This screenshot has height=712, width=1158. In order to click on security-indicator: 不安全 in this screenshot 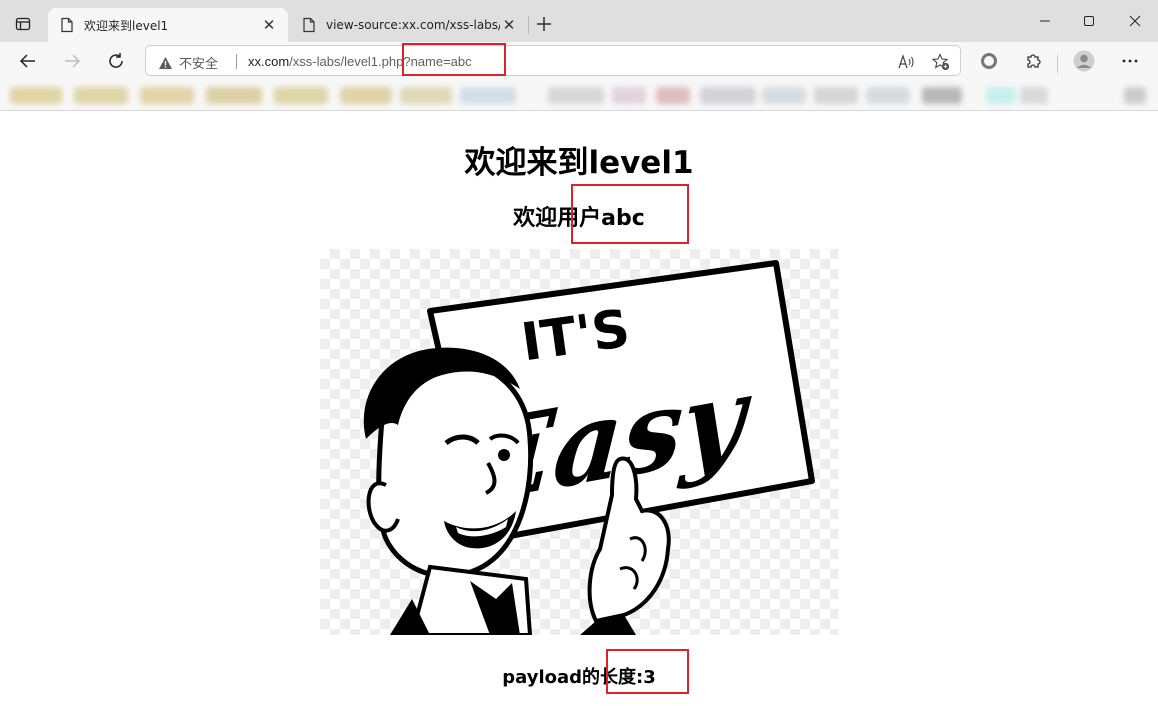, I will do `click(188, 62)`.